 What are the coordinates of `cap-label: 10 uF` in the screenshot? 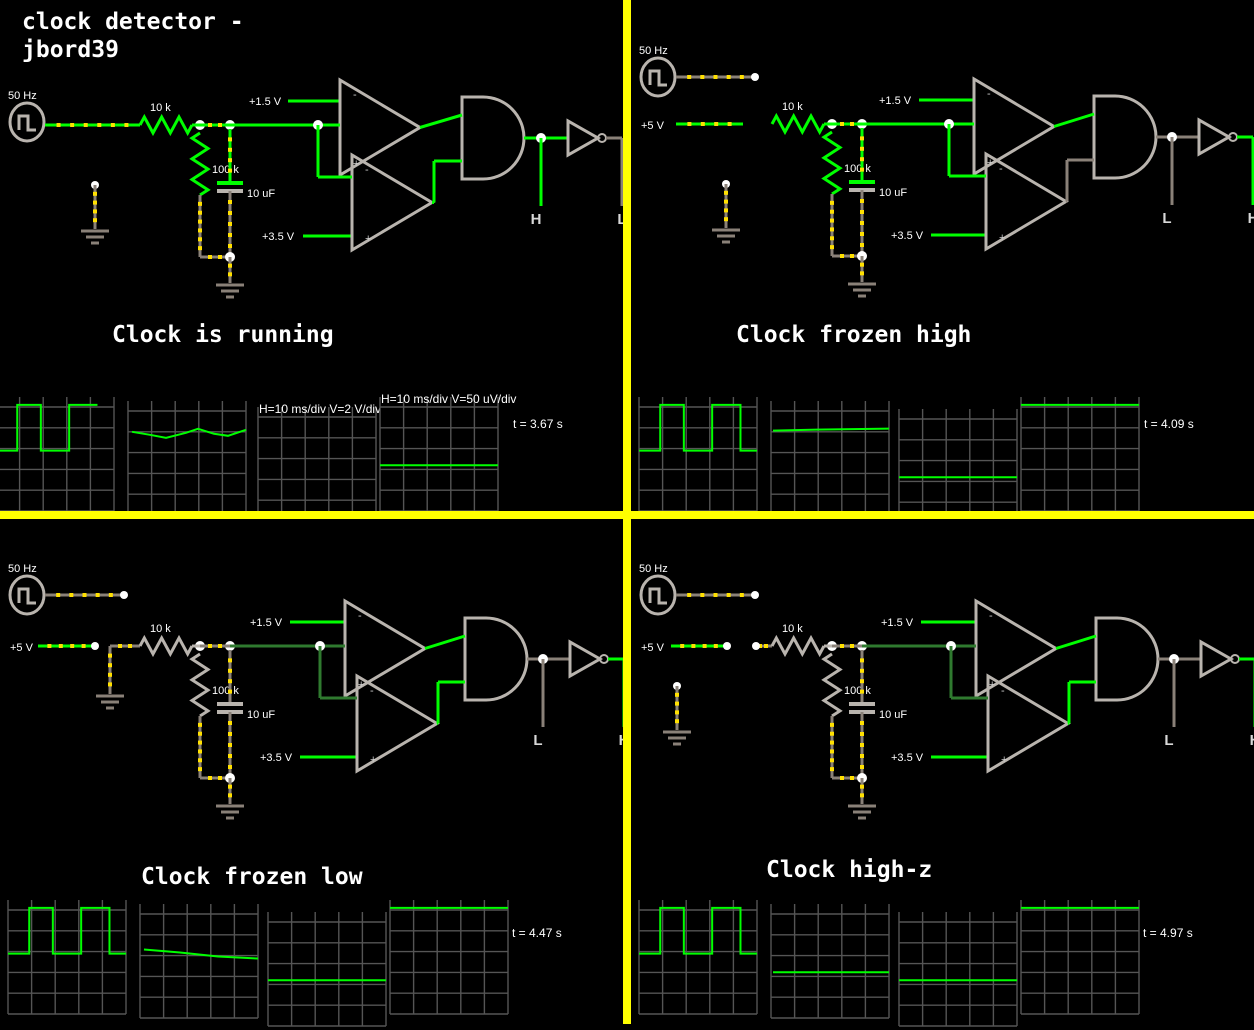 It's located at (261, 715).